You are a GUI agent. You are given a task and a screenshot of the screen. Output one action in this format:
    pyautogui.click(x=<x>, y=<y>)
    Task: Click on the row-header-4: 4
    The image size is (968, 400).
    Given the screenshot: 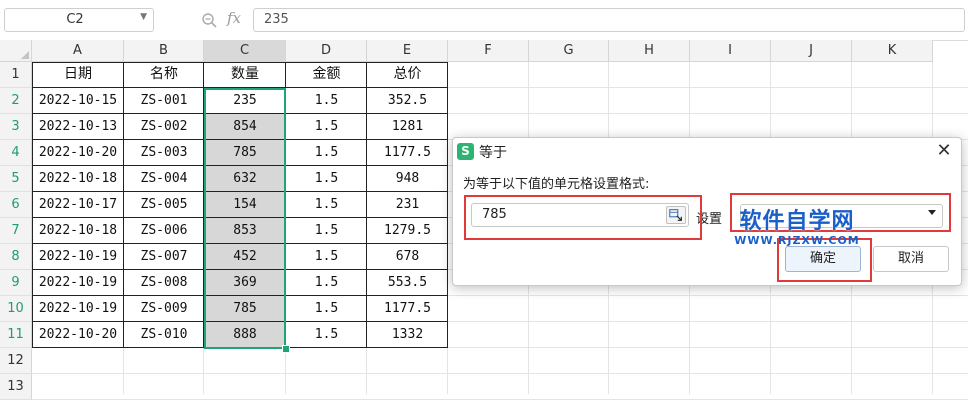 What is the action you would take?
    pyautogui.click(x=16, y=153)
    